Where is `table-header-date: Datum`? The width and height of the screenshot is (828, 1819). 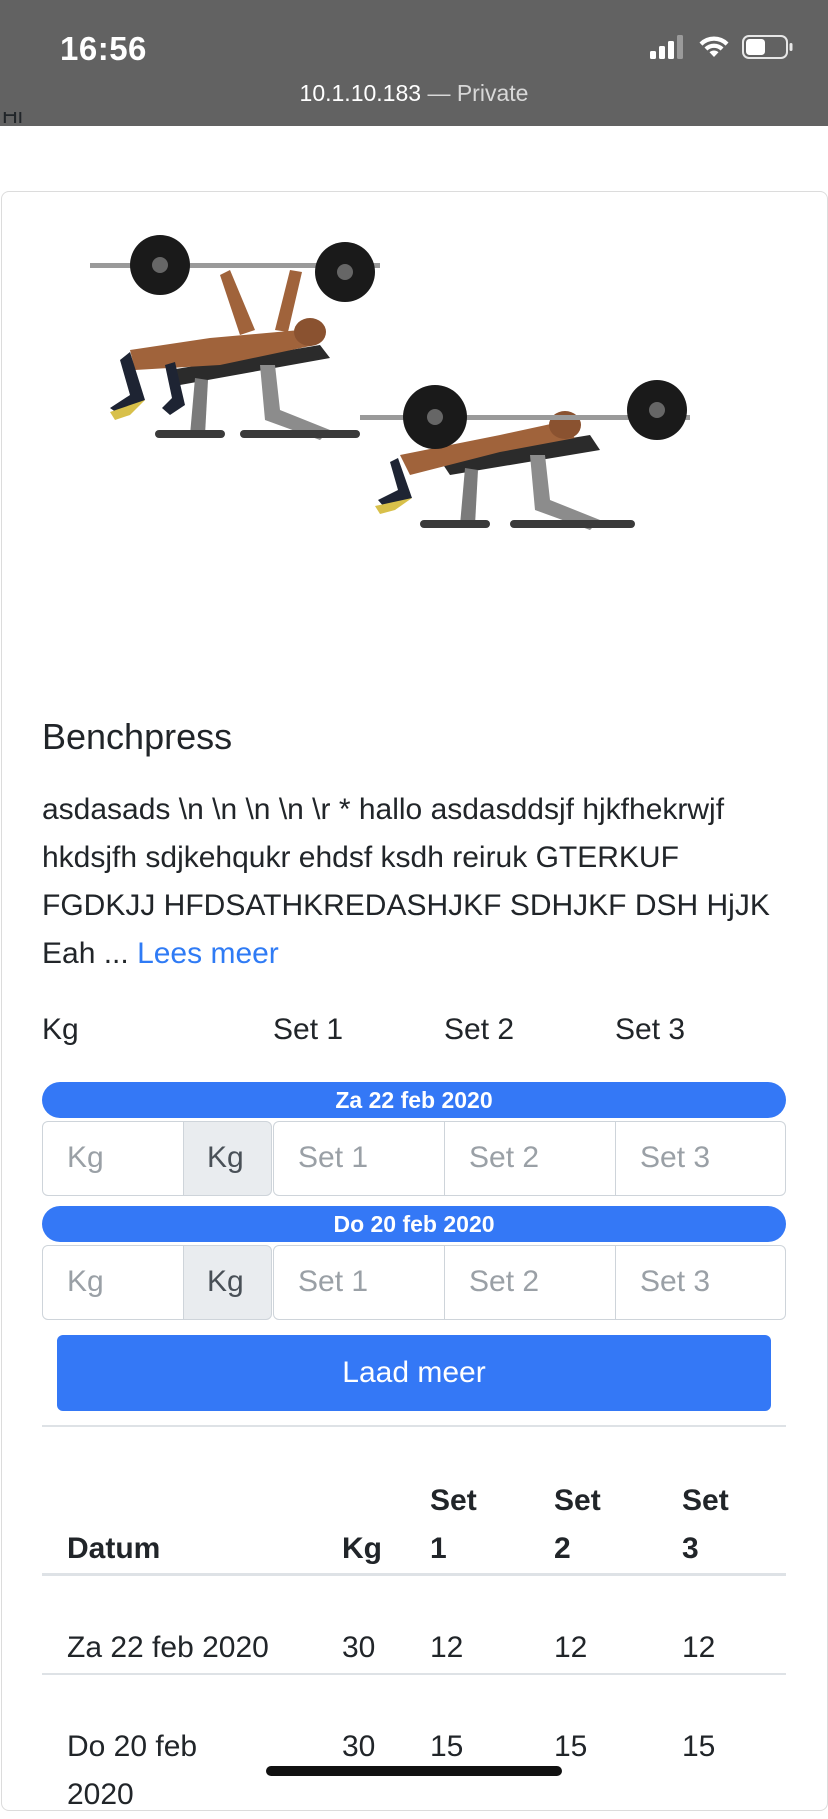
table-header-date: Datum is located at coordinates (114, 1548).